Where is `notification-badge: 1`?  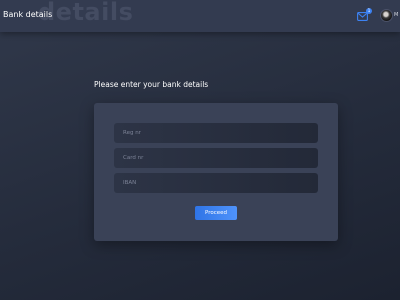 notification-badge: 1 is located at coordinates (369, 11).